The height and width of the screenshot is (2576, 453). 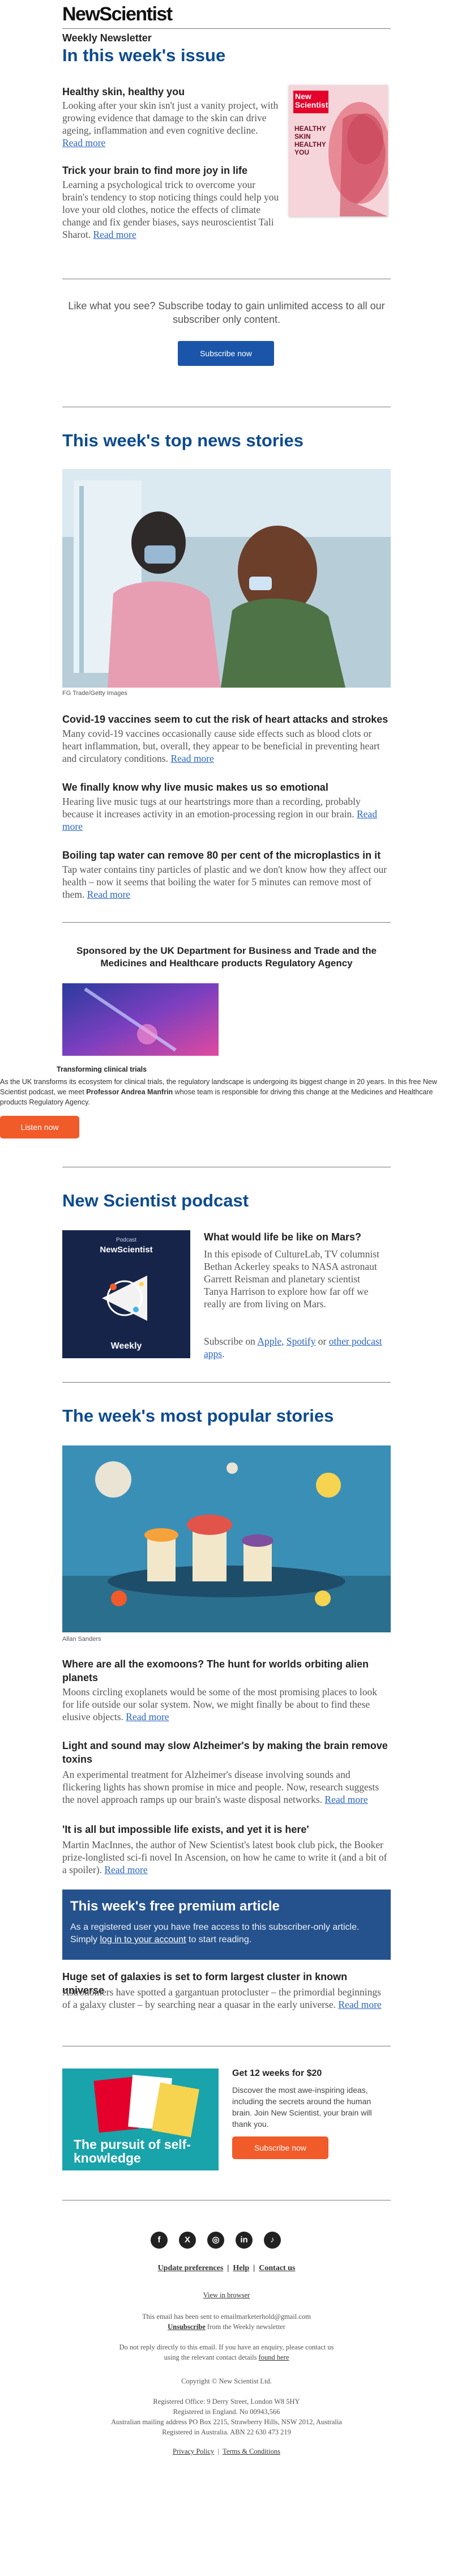 I want to click on vaccine-photo, so click(x=226, y=578).